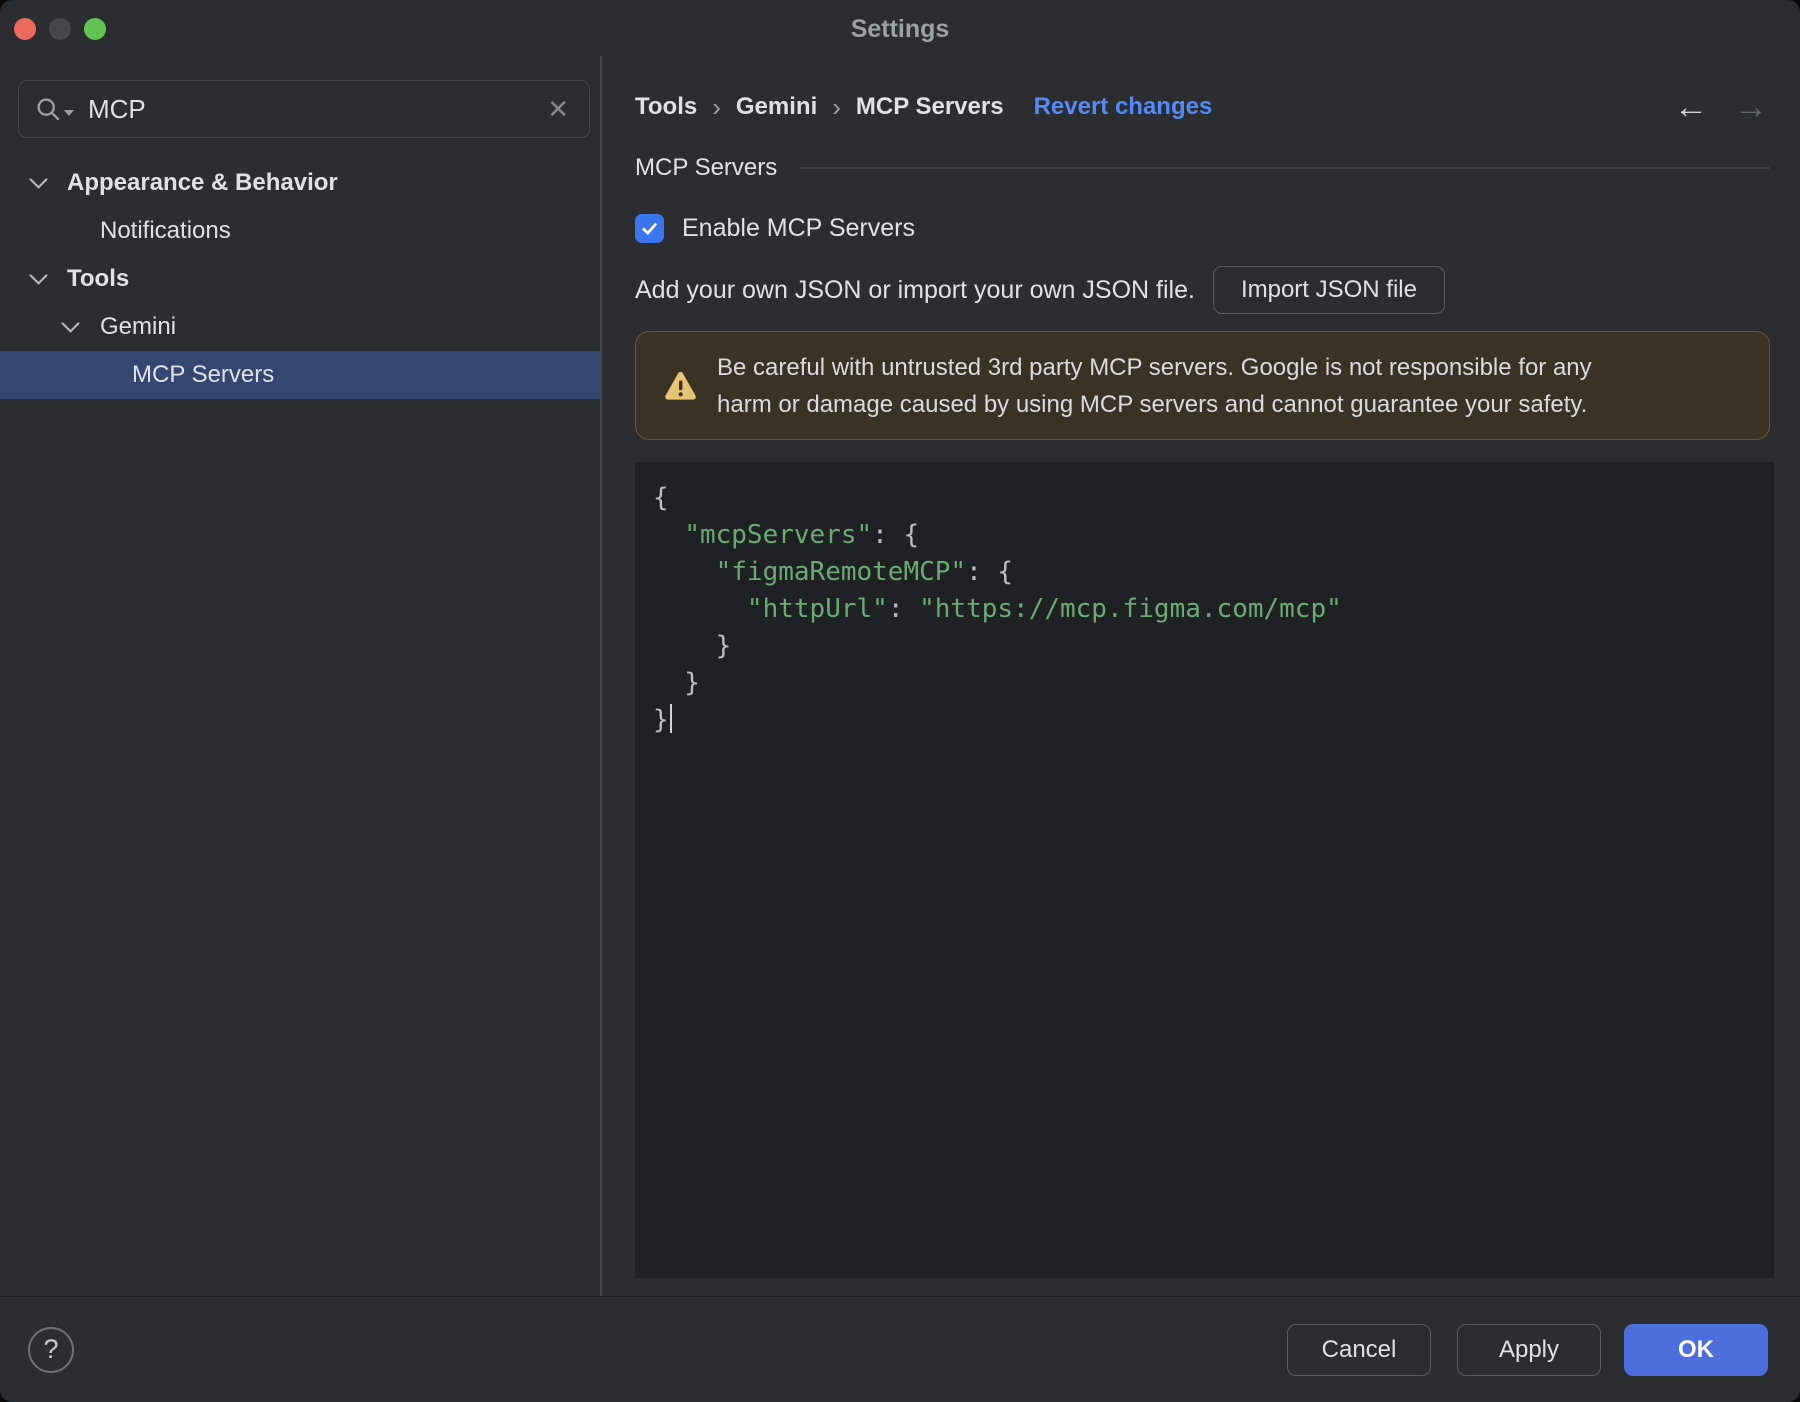 Image resolution: width=1800 pixels, height=1402 pixels. I want to click on checkbox-check-icon, so click(649, 228).